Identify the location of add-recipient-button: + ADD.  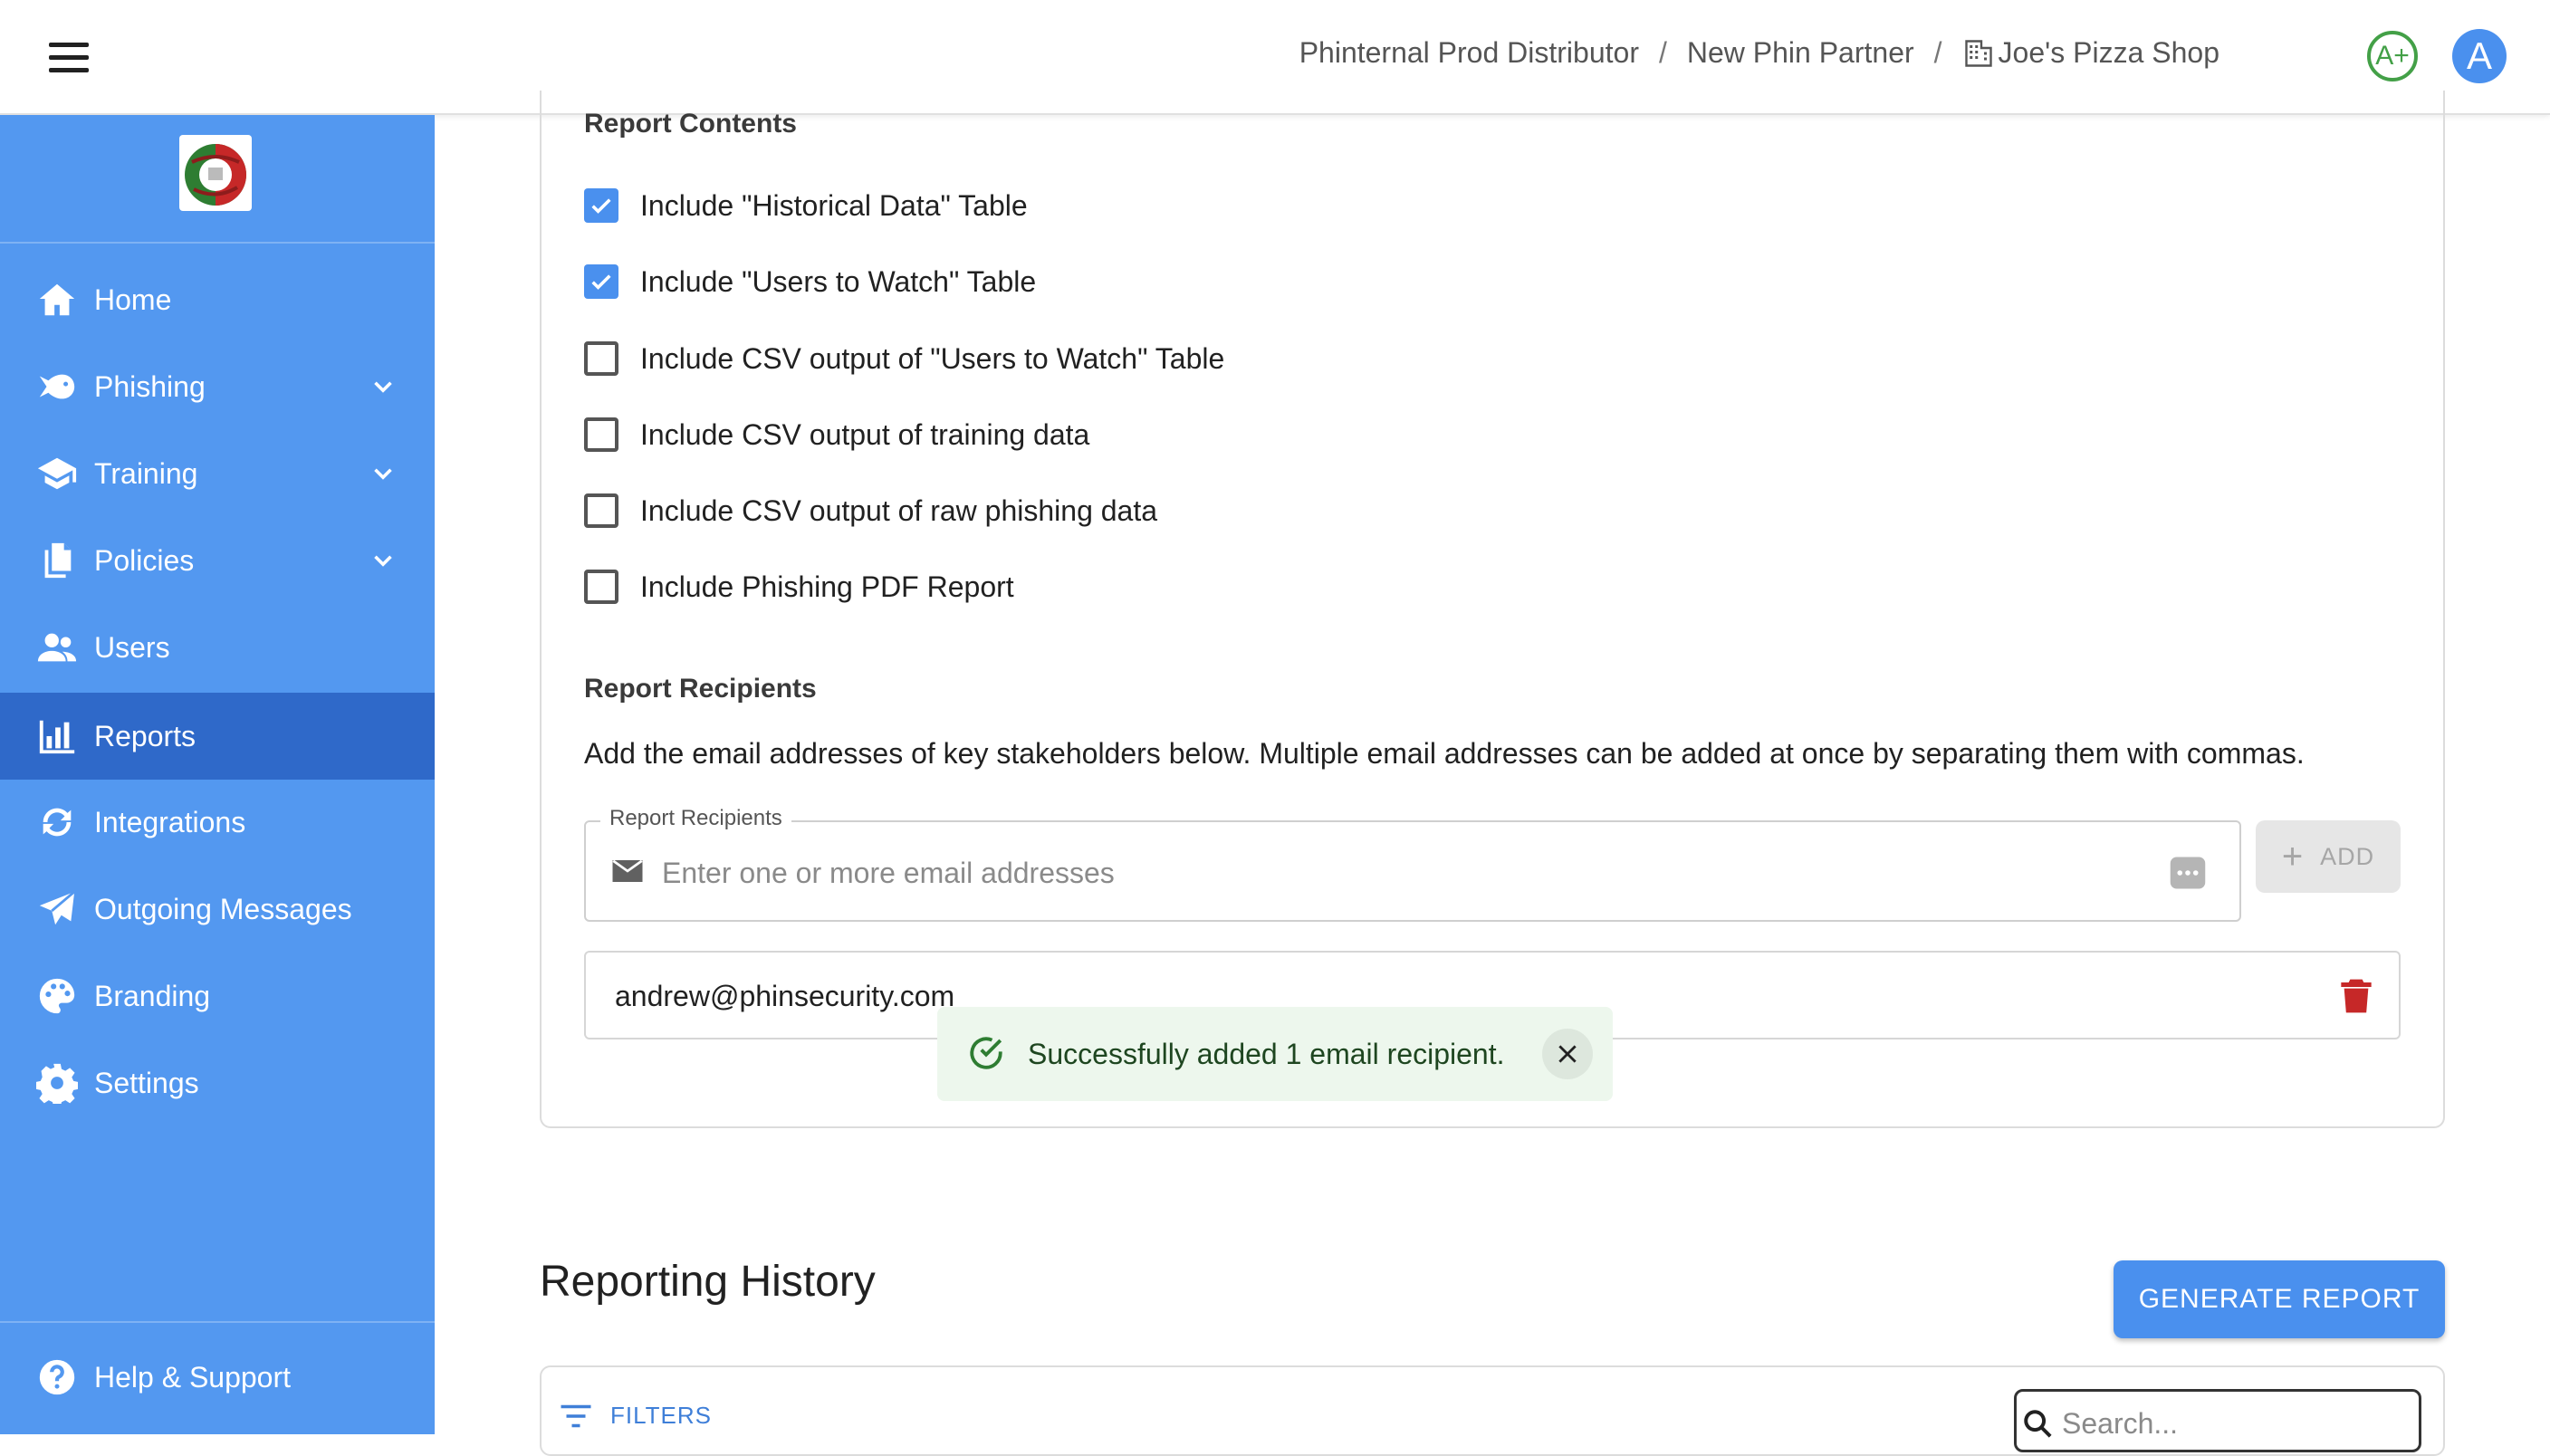
(2328, 857).